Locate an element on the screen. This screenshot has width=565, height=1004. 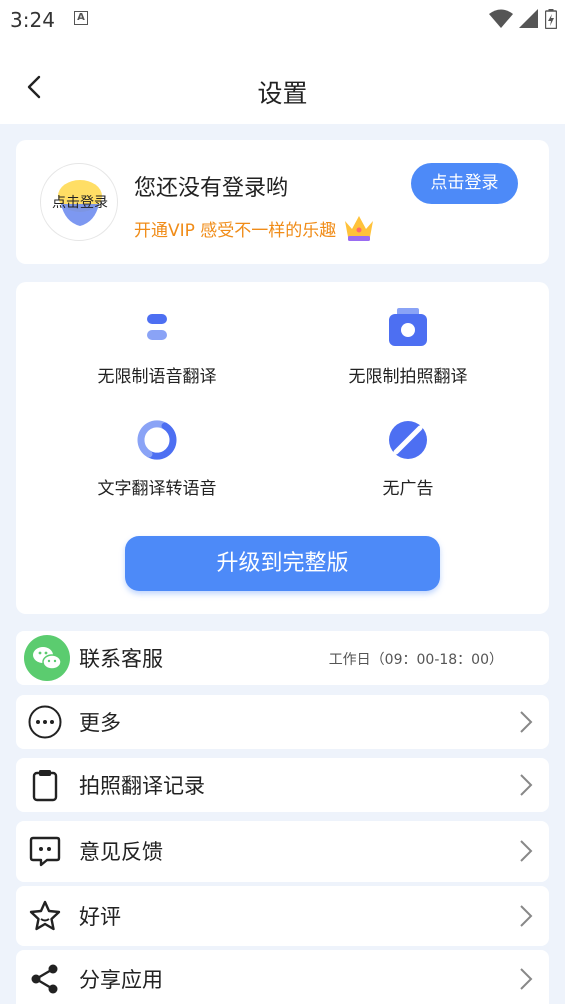
vip-promo: 开通VIP 感受不一样的乐趣 is located at coordinates (255, 228).